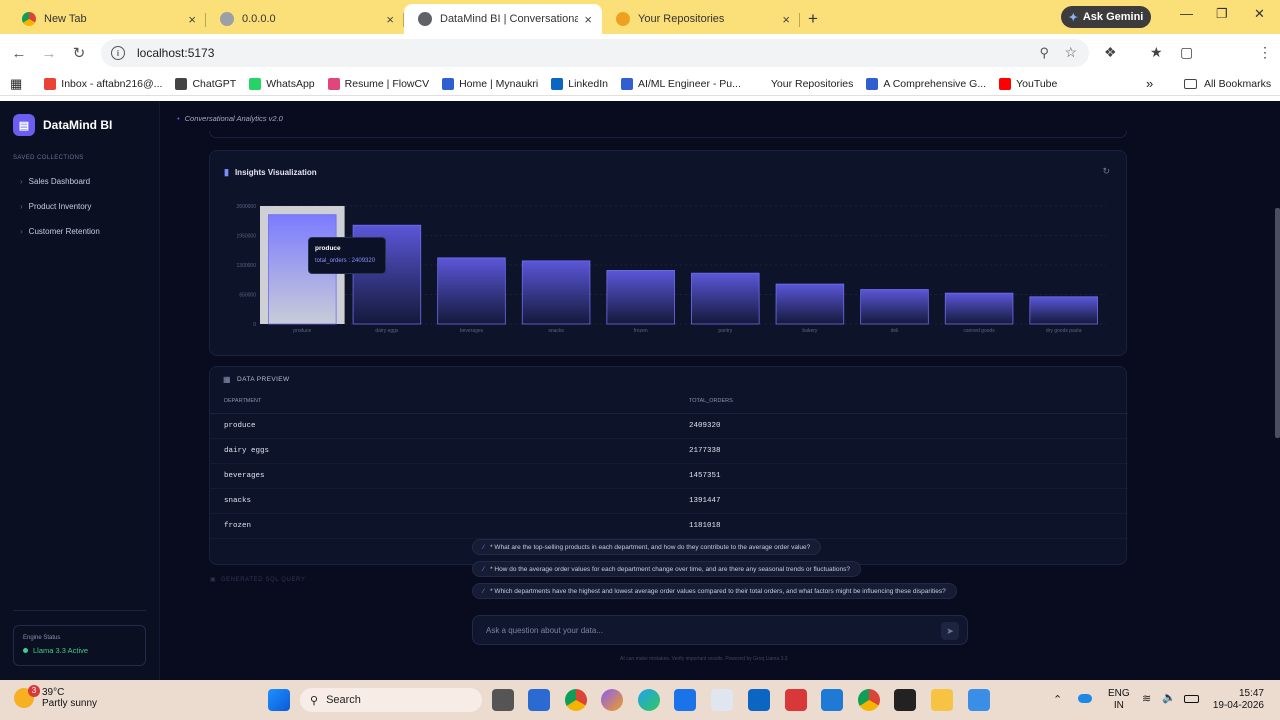 Image resolution: width=1280 pixels, height=720 pixels. I want to click on bar-frozen, so click(640, 297).